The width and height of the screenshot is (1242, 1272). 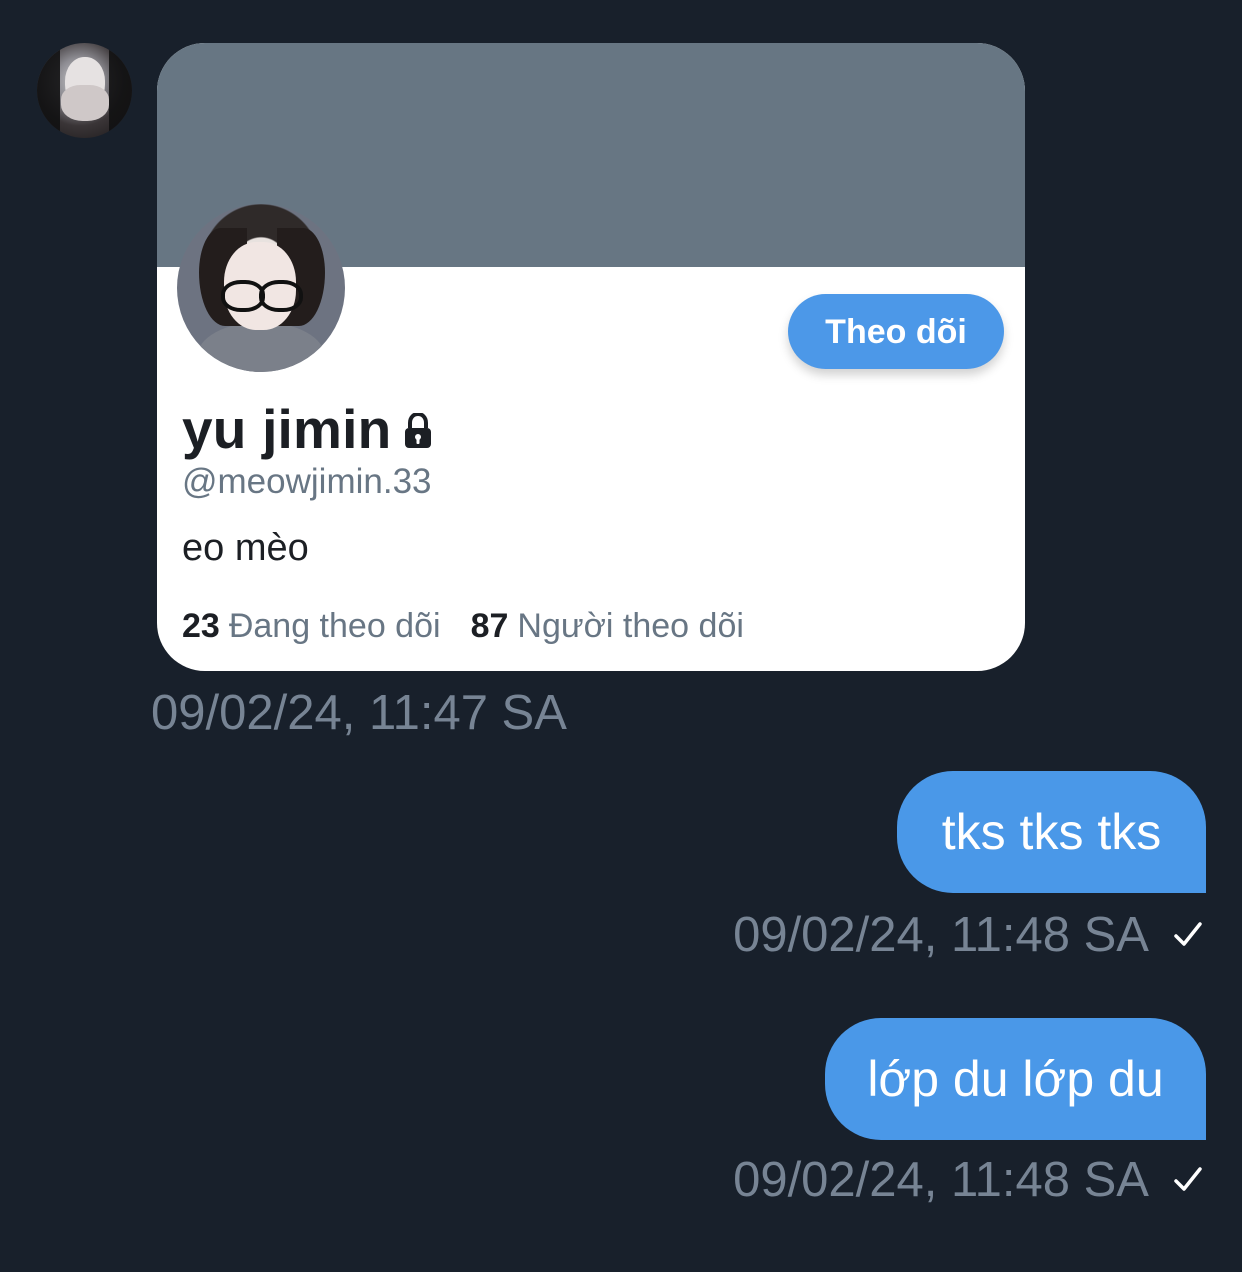 I want to click on message-text-2: lớp du lớp du, so click(x=1015, y=1079).